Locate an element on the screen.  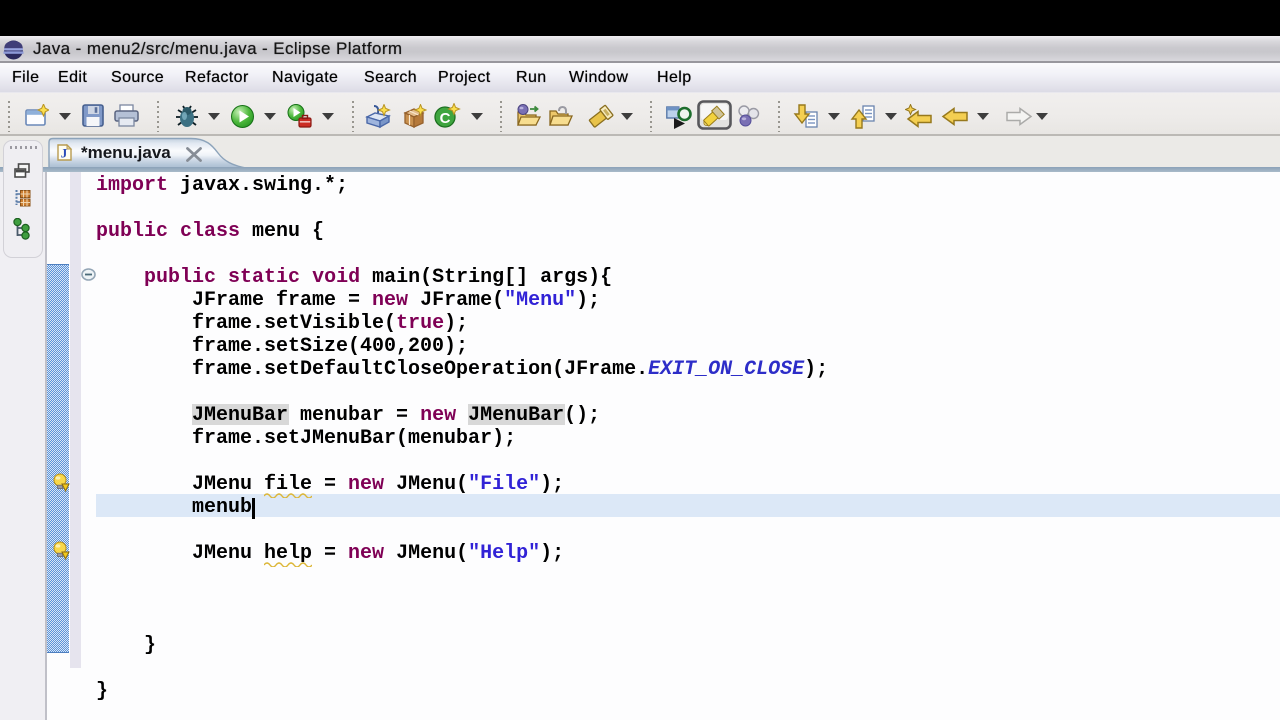
svg-text: J is located at coordinates (64, 153).